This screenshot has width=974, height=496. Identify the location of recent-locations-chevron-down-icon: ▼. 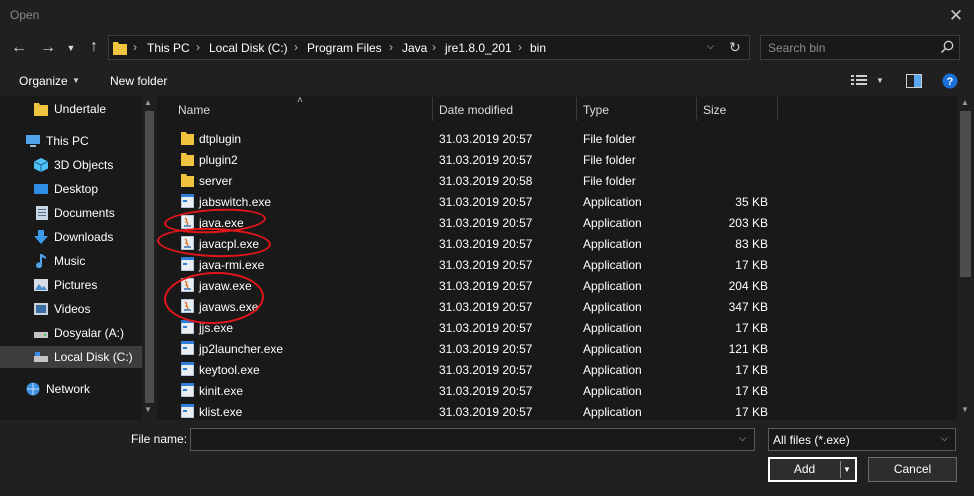
(71, 48).